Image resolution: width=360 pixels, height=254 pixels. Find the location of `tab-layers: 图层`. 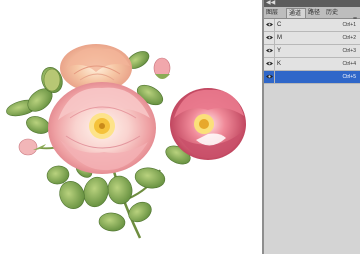

tab-layers: 图层 is located at coordinates (275, 13).